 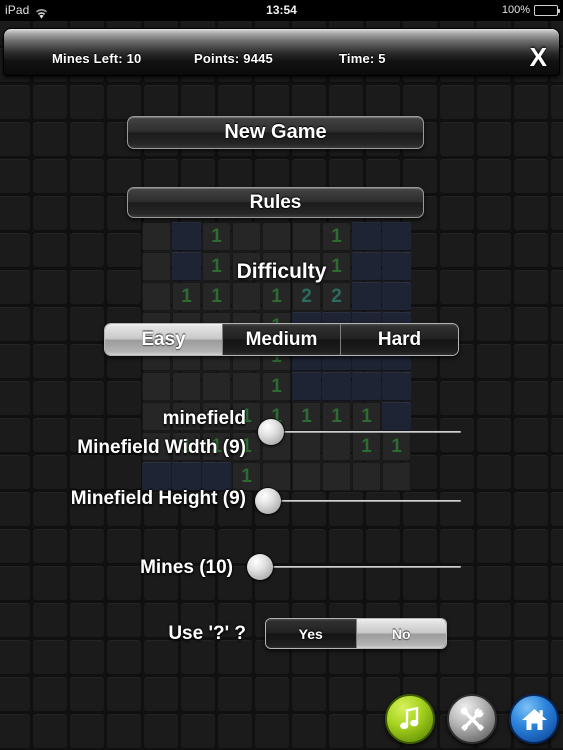 What do you see at coordinates (275, 202) in the screenshot?
I see `rules-button: Rules` at bounding box center [275, 202].